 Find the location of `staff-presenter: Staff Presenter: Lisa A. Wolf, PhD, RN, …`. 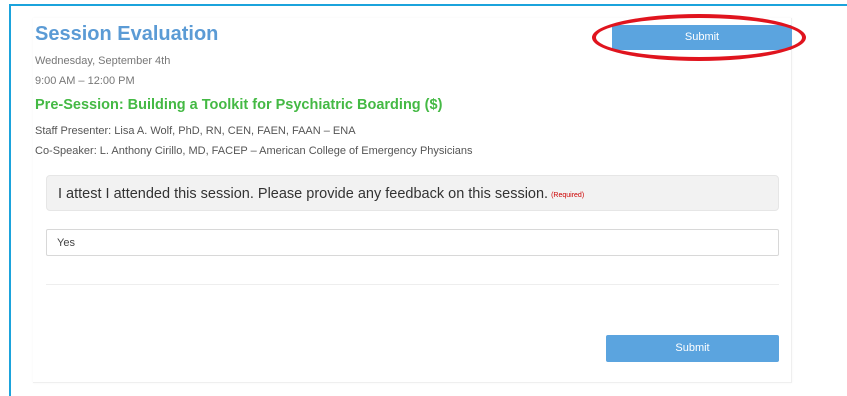

staff-presenter: Staff Presenter: Lisa A. Wolf, PhD, RN, … is located at coordinates (195, 131).